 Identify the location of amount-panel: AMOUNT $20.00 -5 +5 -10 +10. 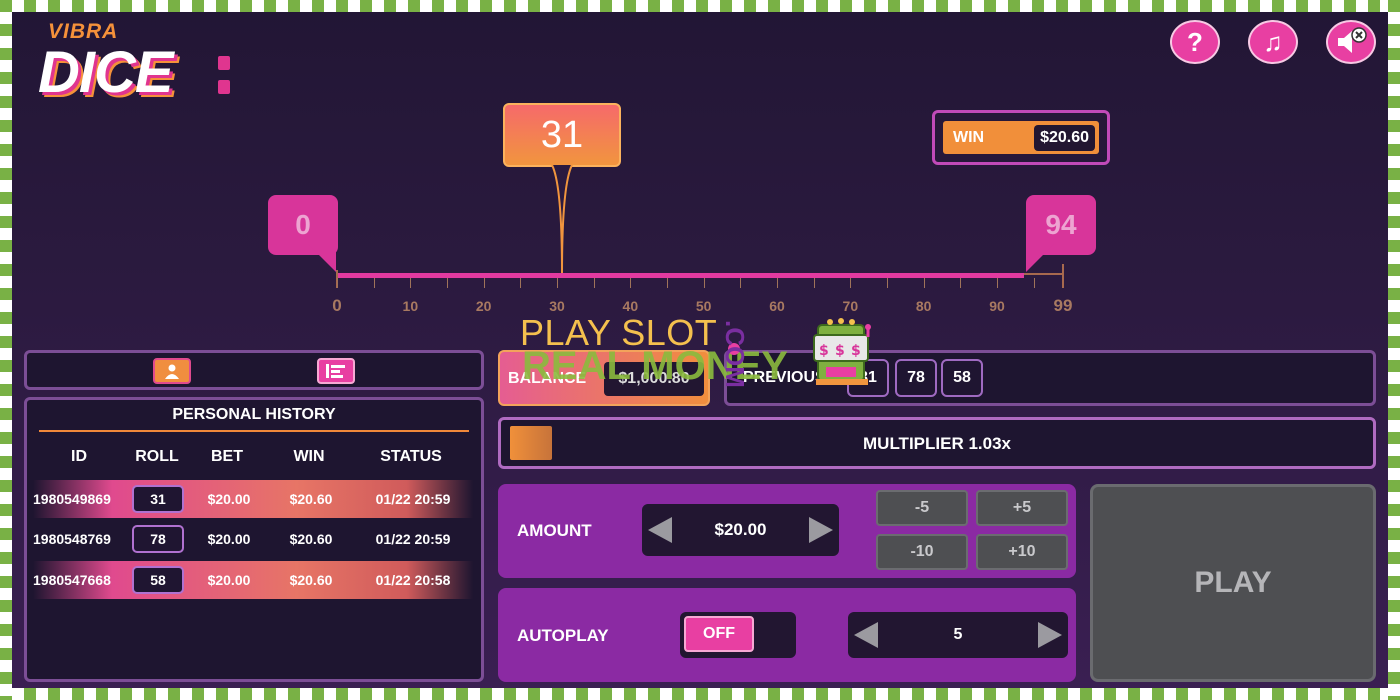
(787, 531).